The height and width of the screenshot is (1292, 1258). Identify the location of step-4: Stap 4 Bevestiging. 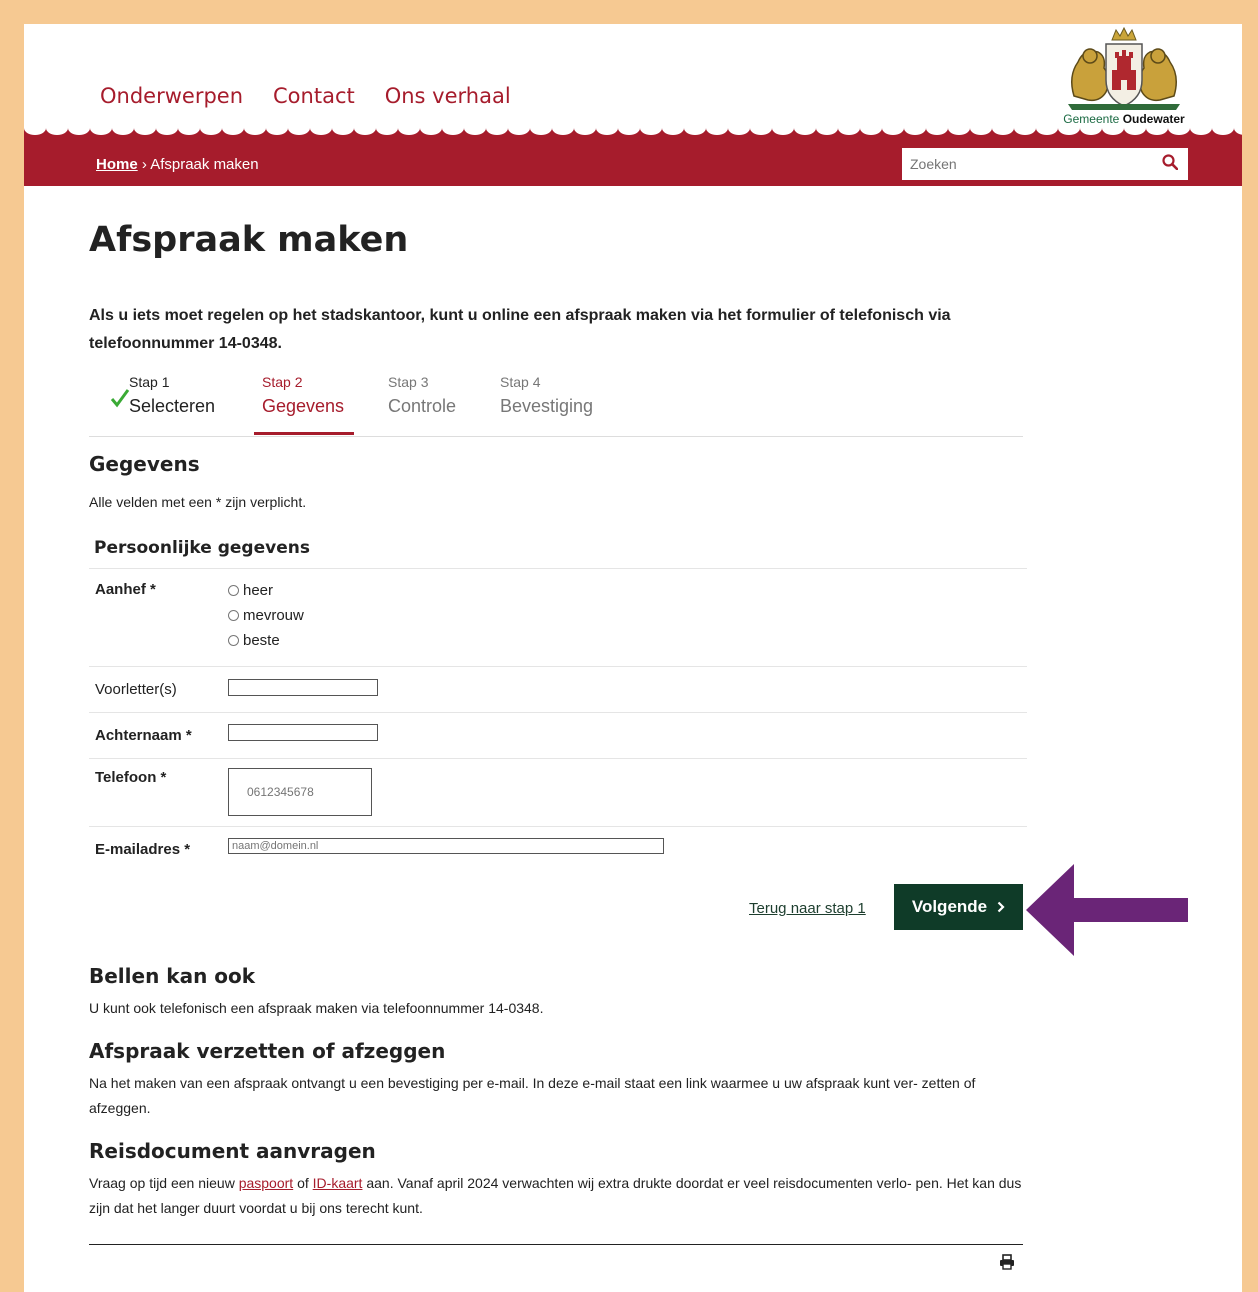
(546, 395).